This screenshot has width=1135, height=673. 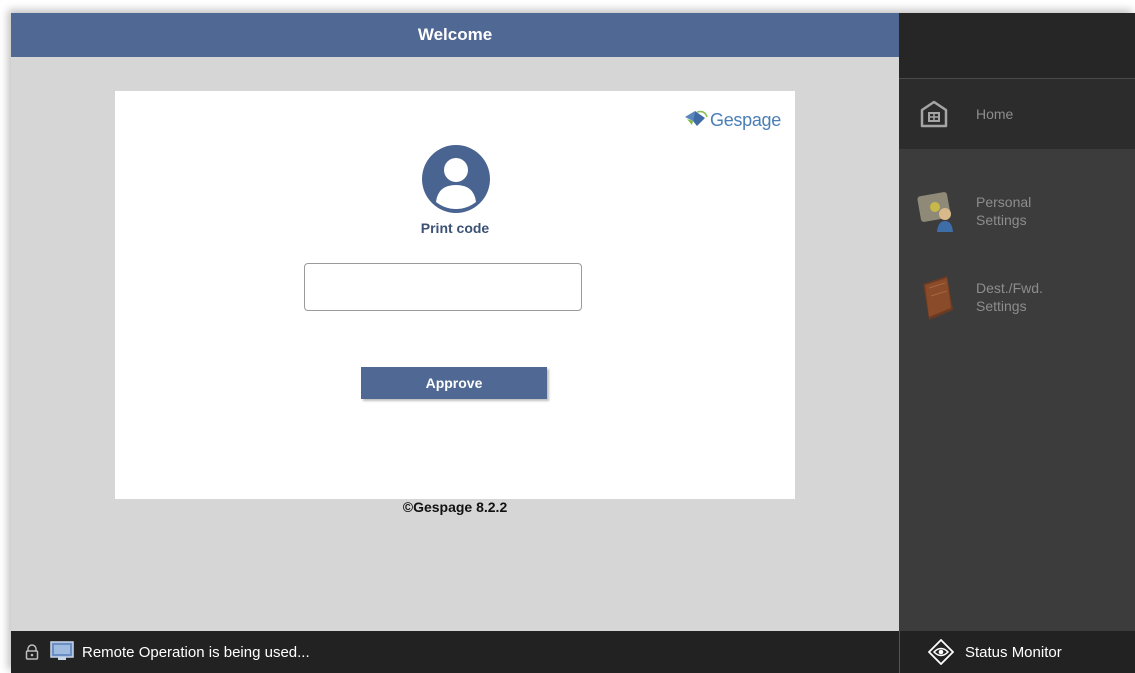 What do you see at coordinates (941, 652) in the screenshot?
I see `status-monitor-icon` at bounding box center [941, 652].